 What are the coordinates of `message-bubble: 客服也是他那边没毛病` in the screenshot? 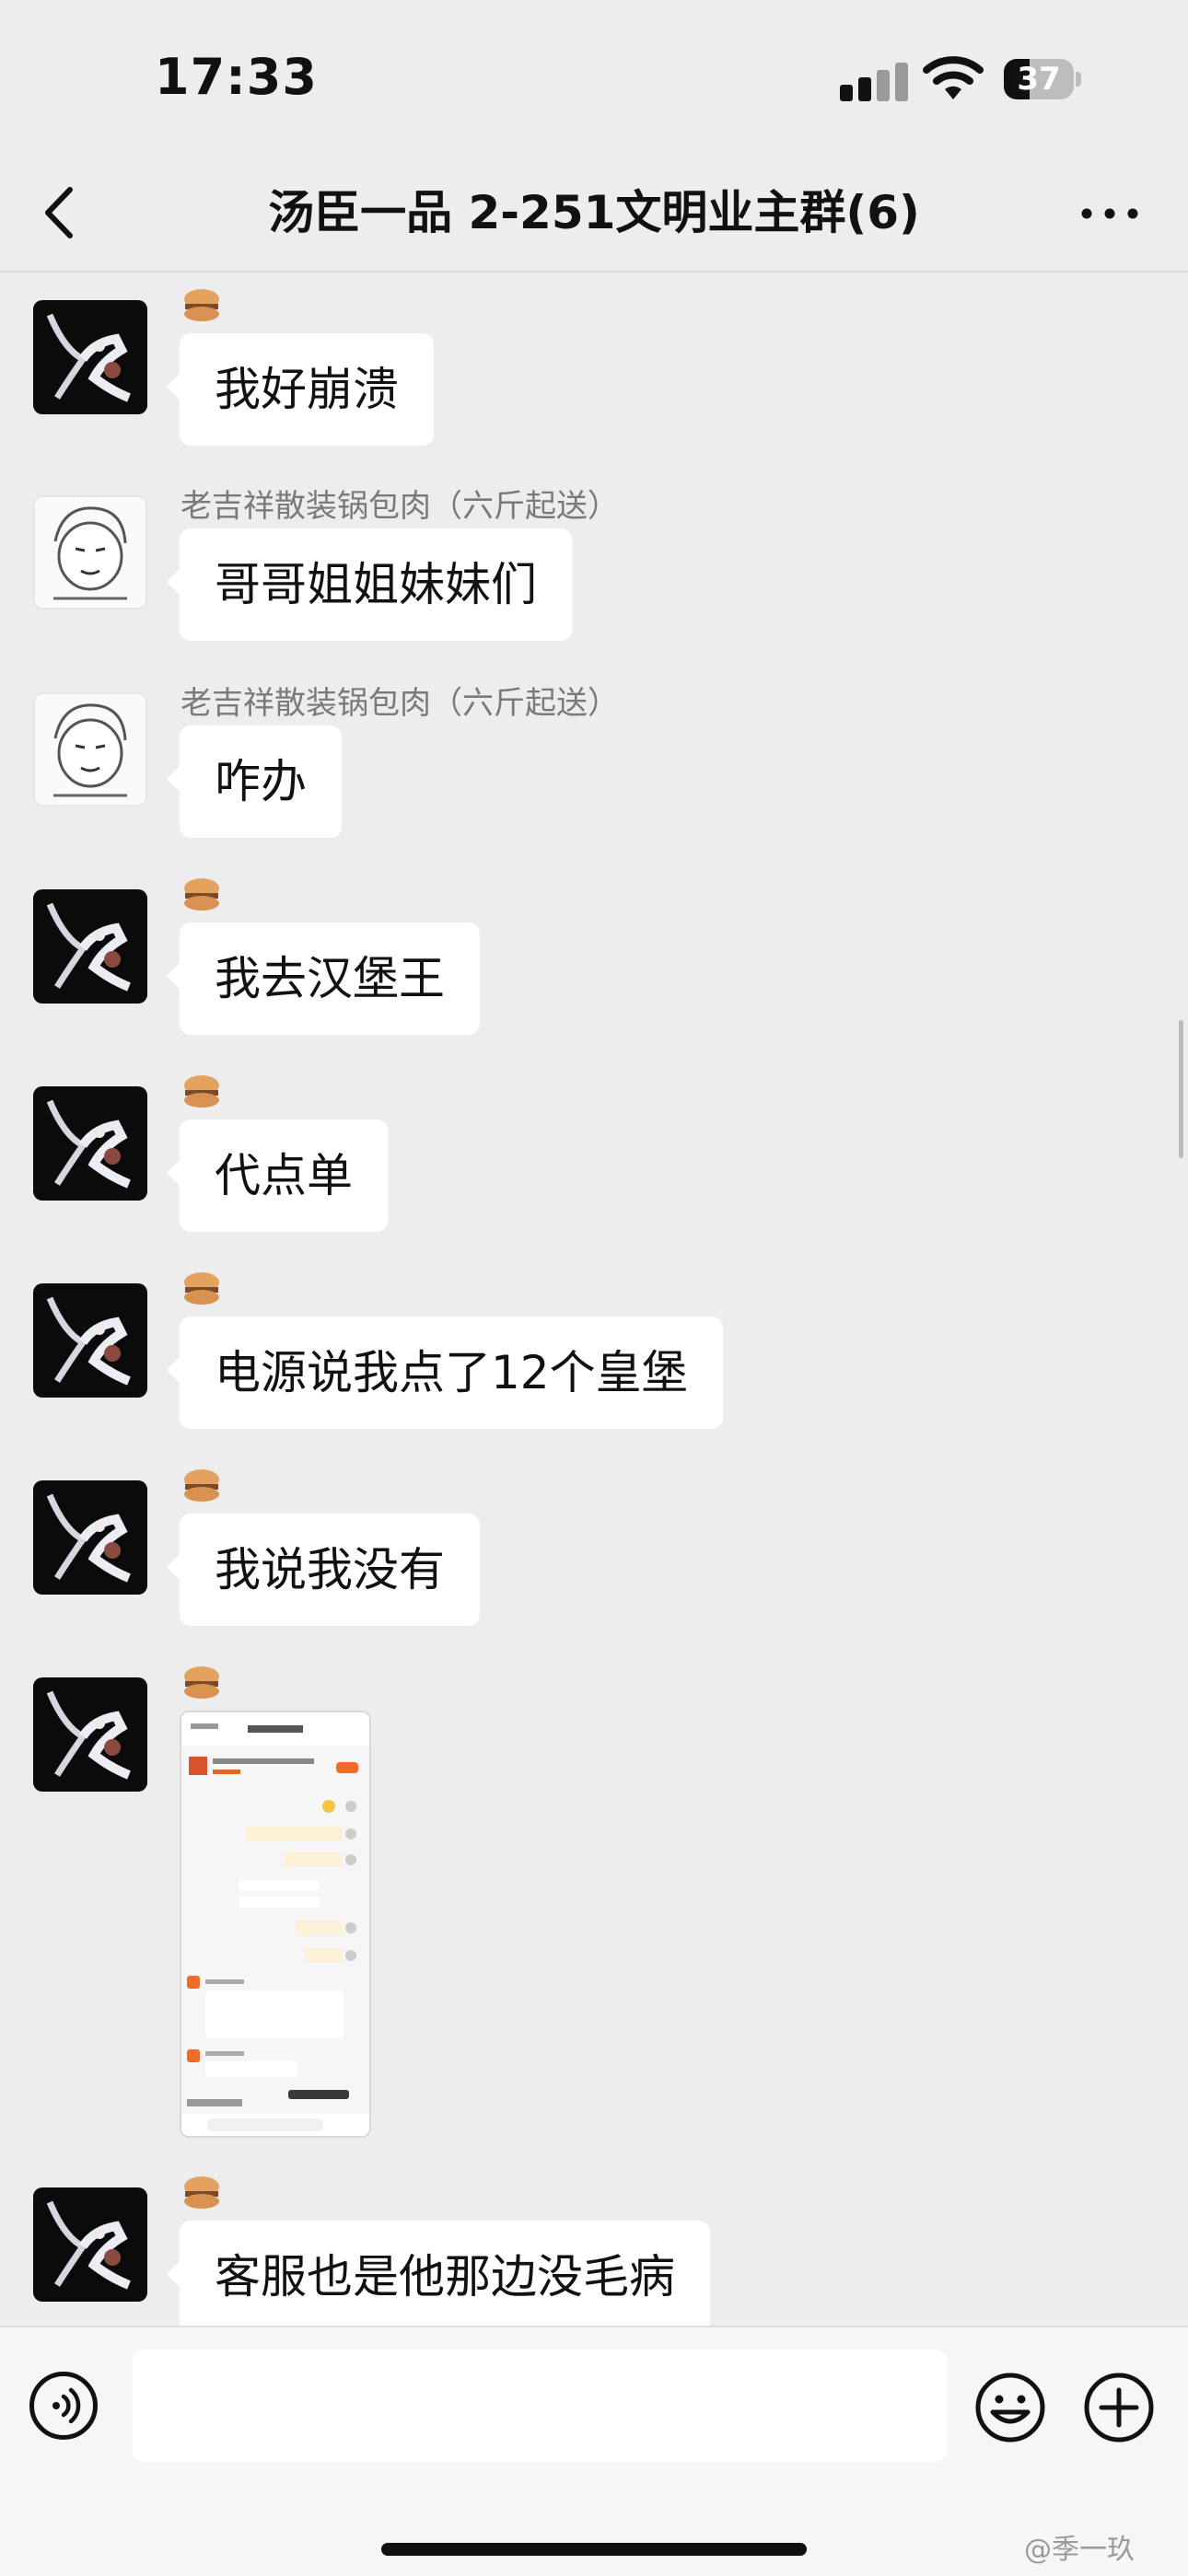 It's located at (438, 2273).